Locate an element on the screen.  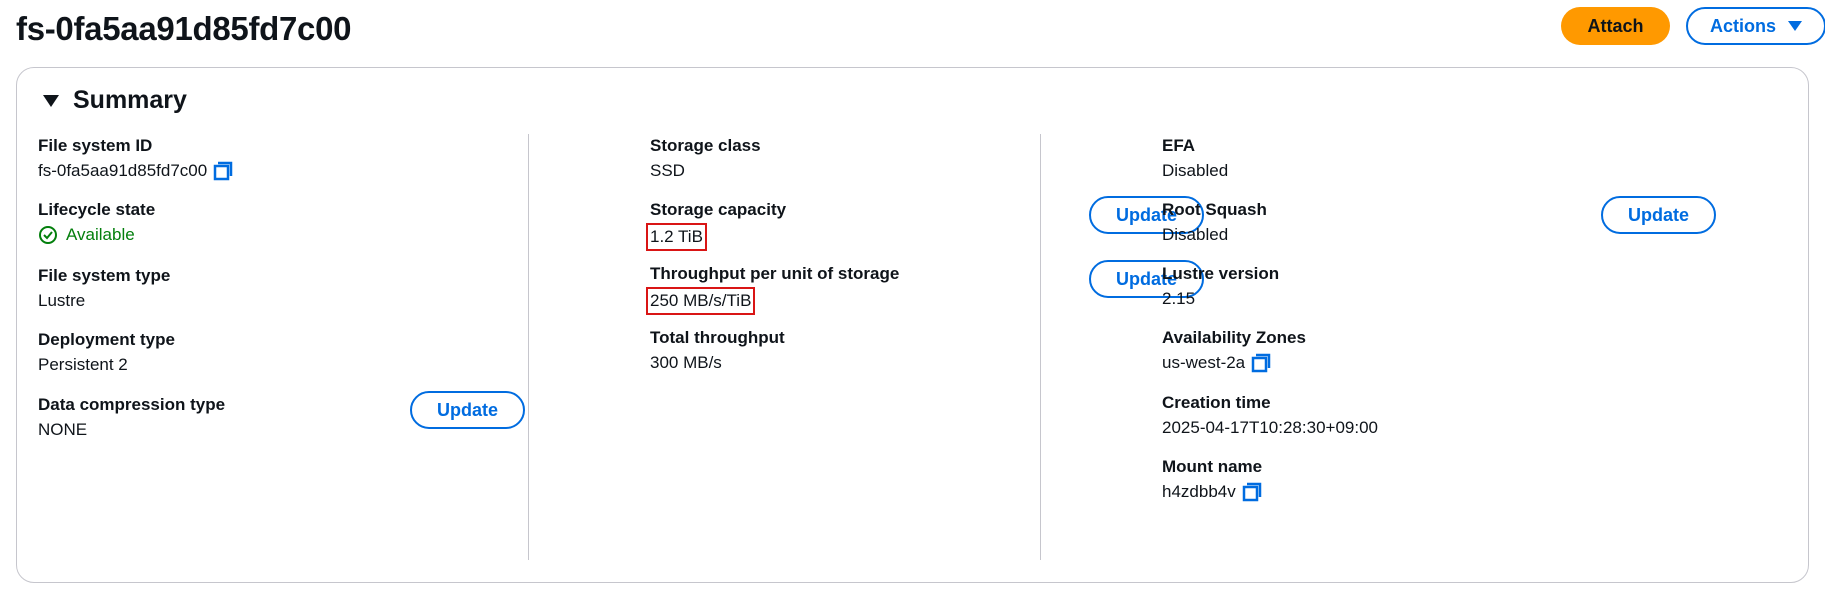
field-label: Creation time is located at coordinates (1216, 402).